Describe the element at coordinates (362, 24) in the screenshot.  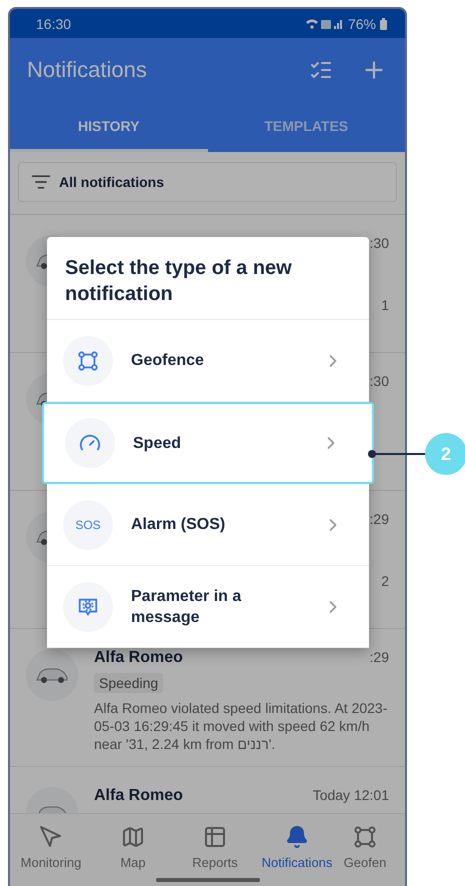
I see `battery-percent: 76%` at that location.